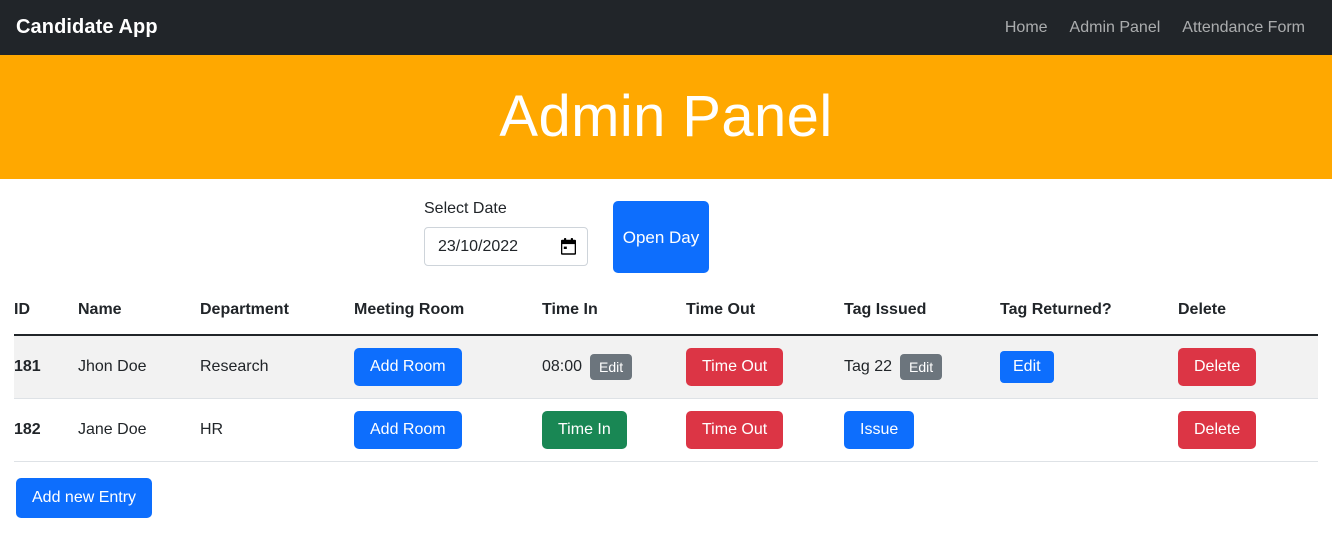  I want to click on add-new-entry-button: Add new Entry, so click(84, 498).